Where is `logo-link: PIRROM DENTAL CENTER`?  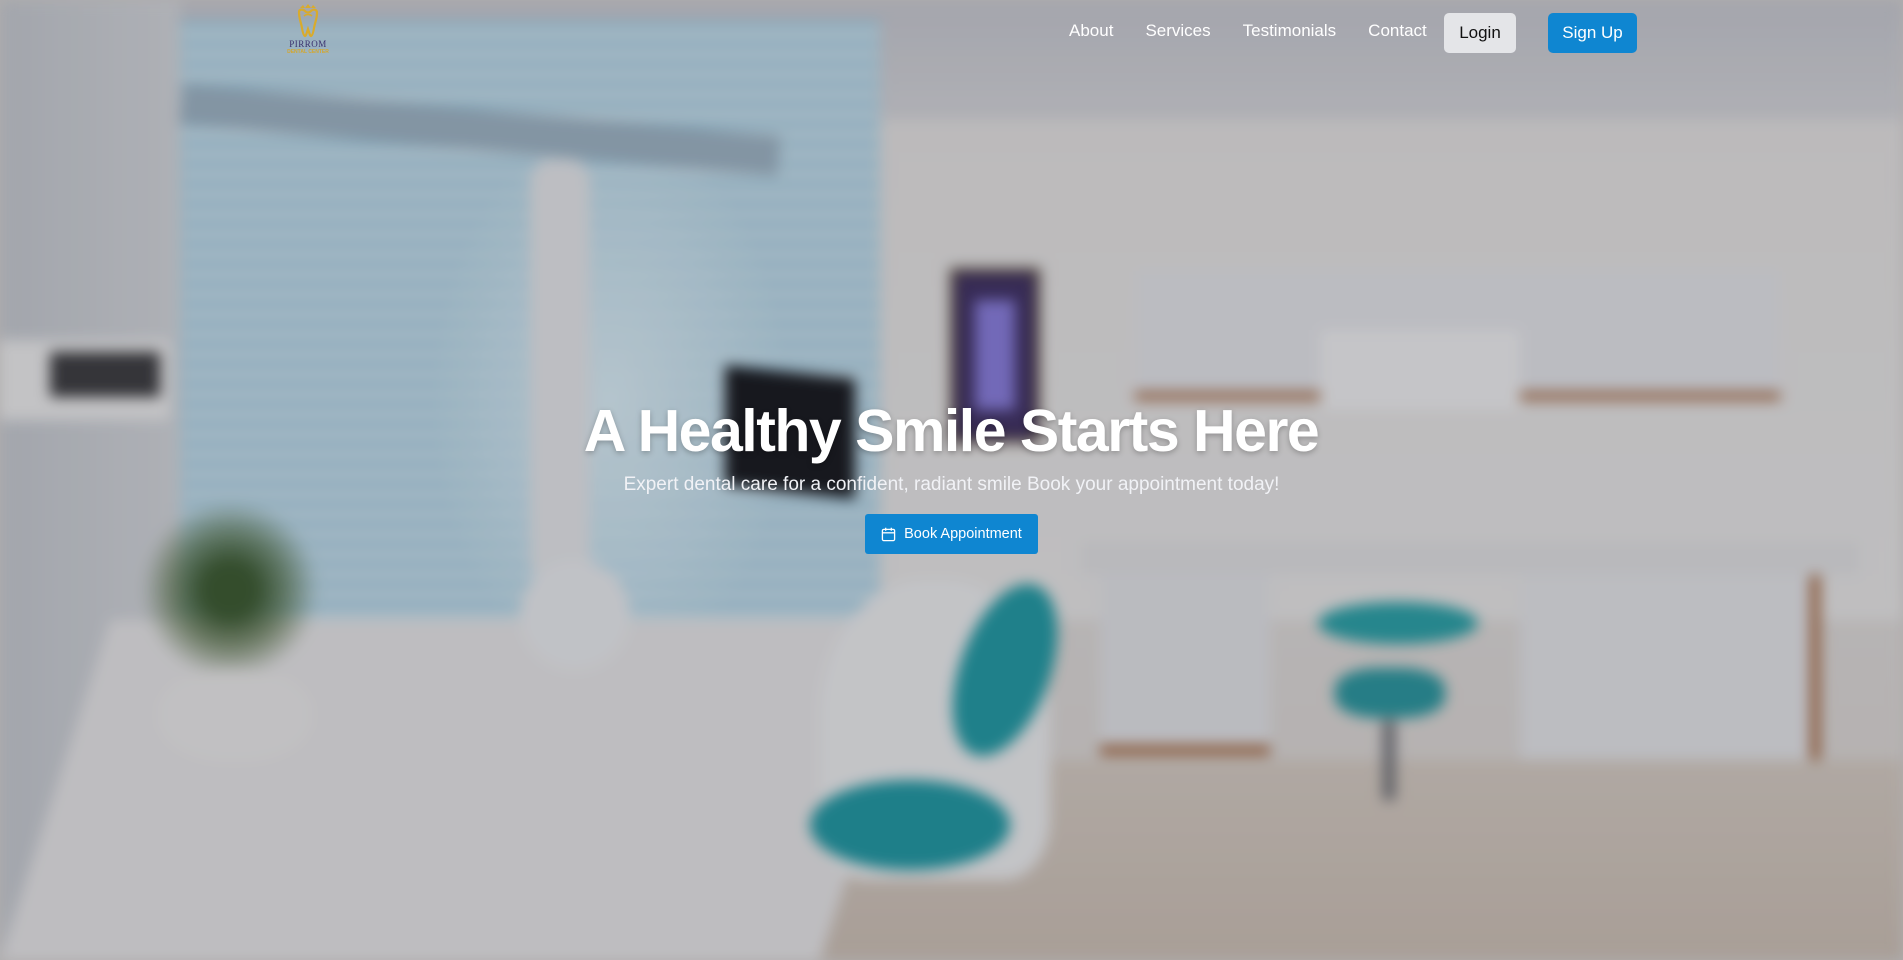 logo-link: PIRROM DENTAL CENTER is located at coordinates (308, 32).